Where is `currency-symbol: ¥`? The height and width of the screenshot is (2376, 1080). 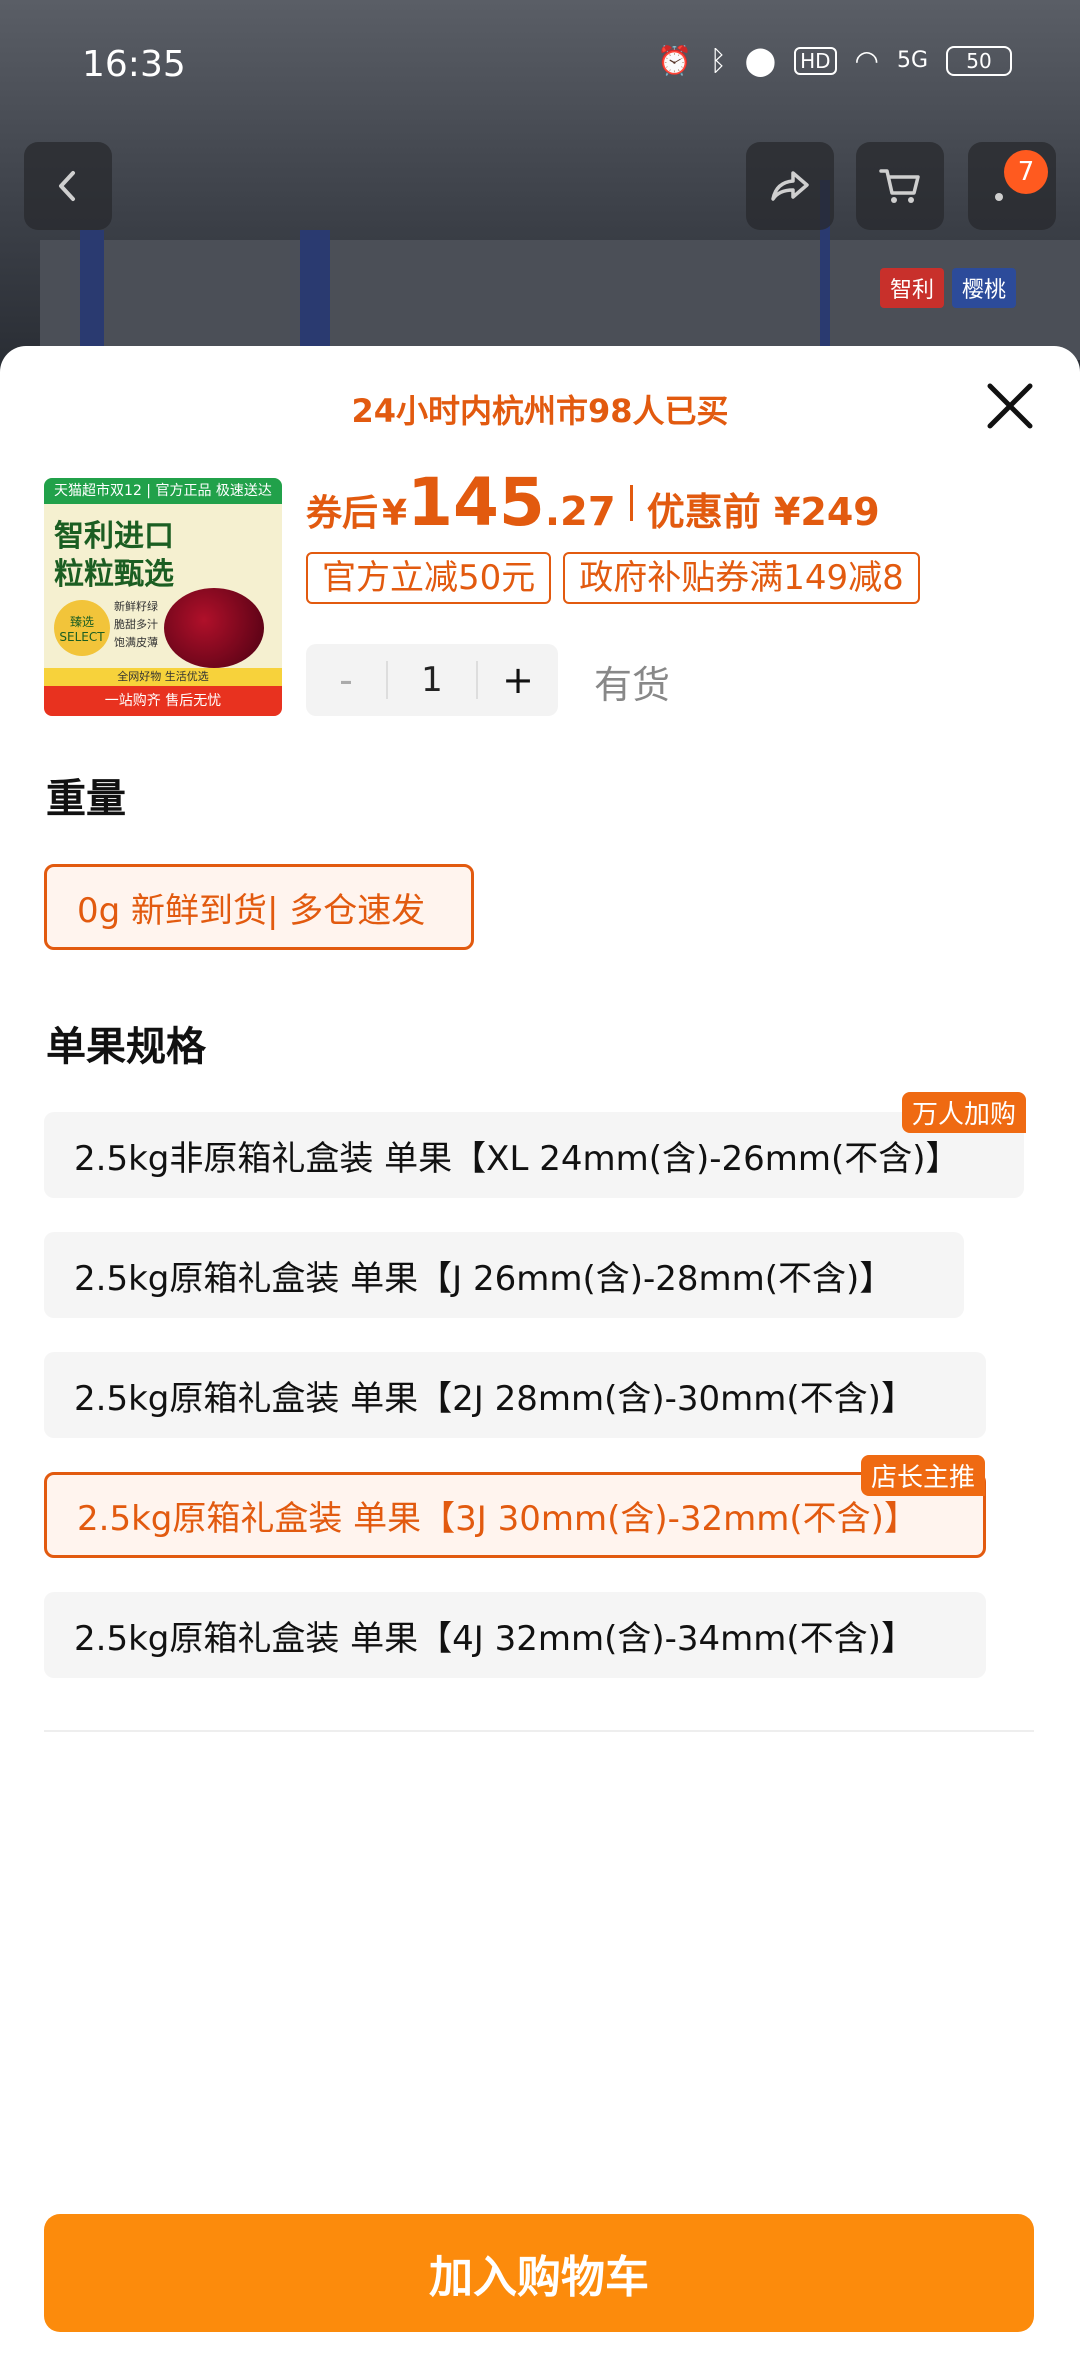
currency-symbol: ¥ is located at coordinates (395, 513).